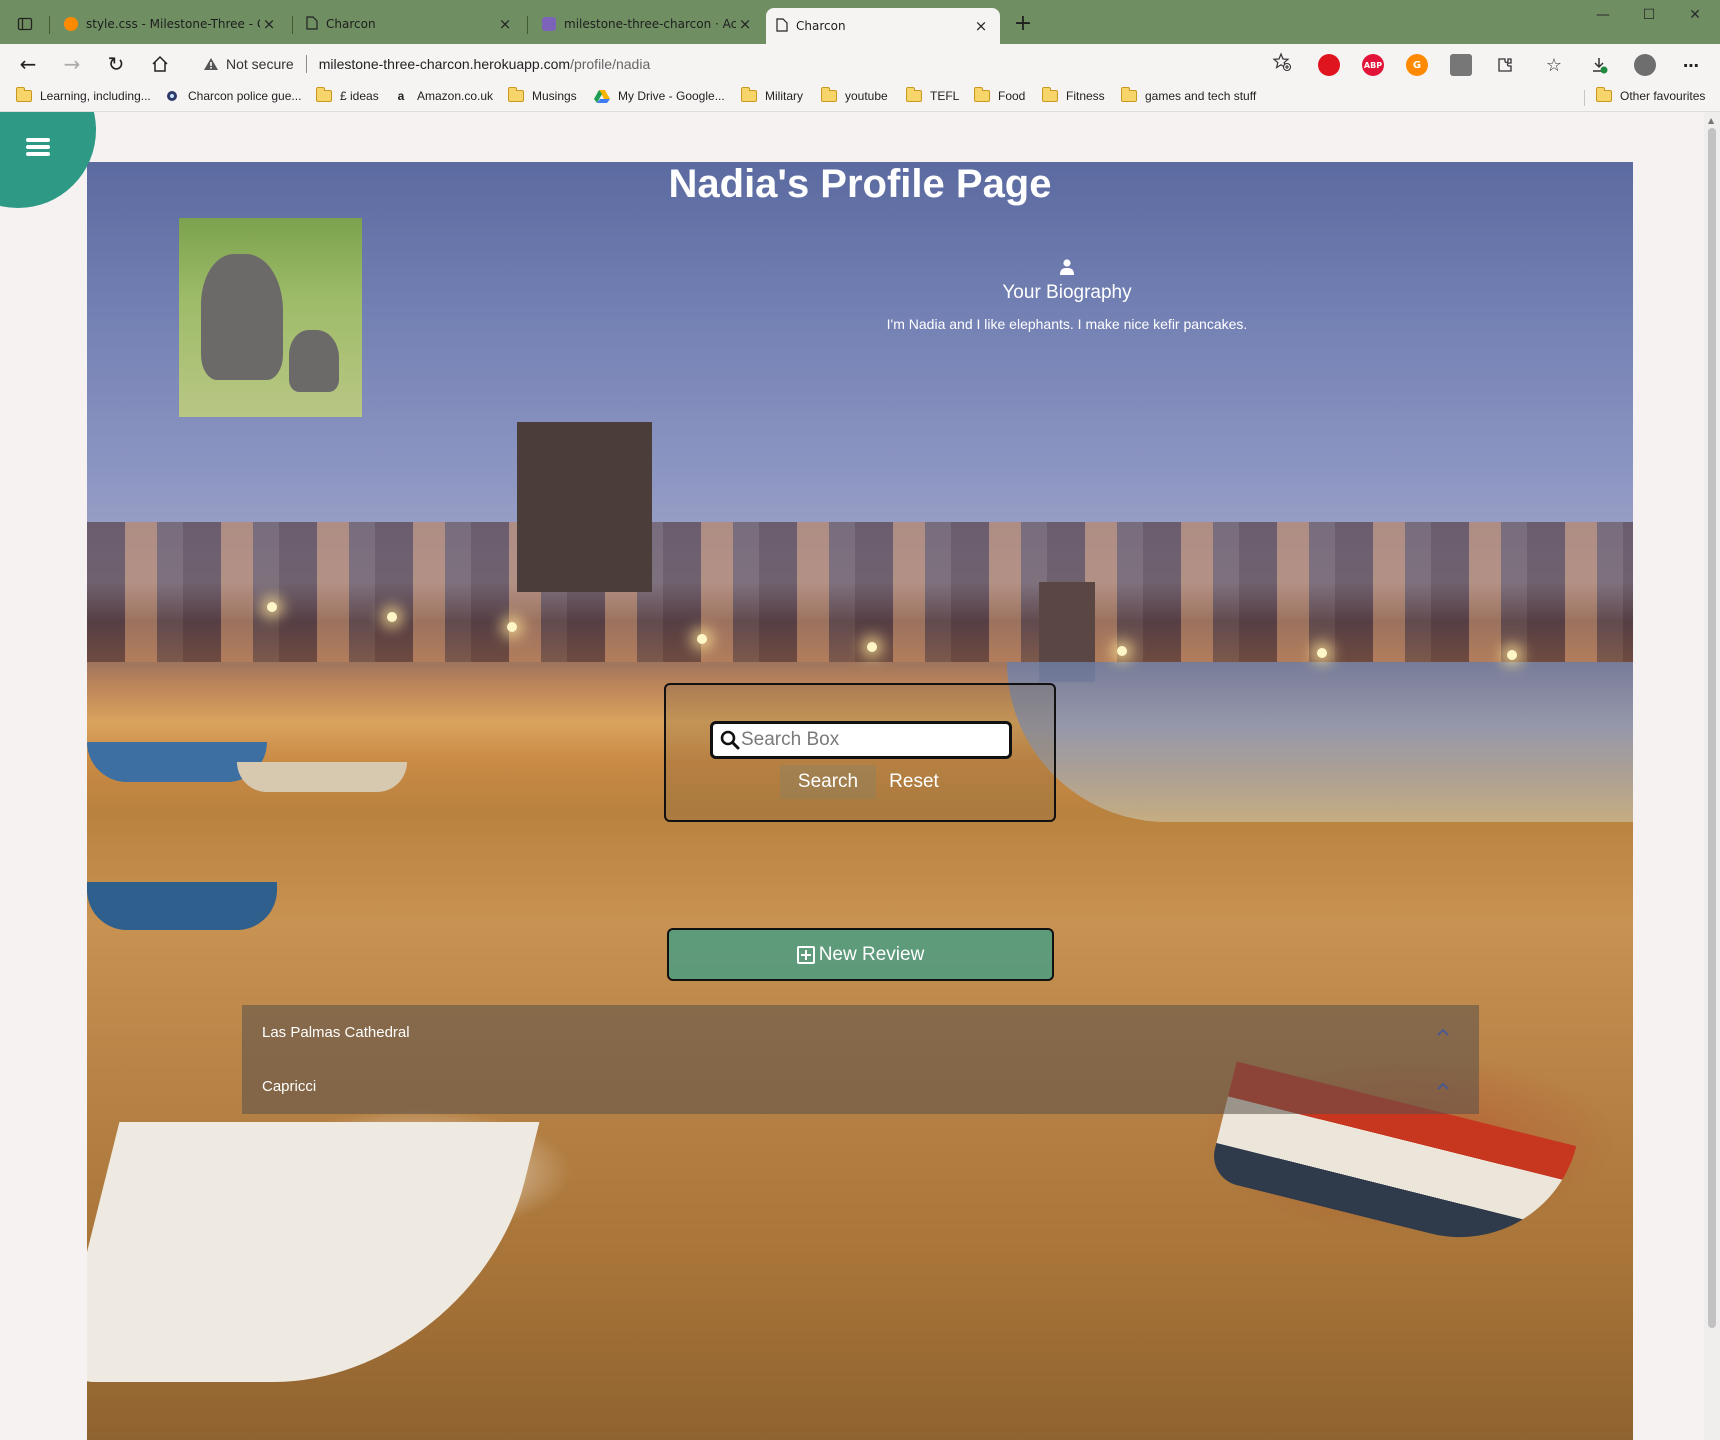  I want to click on tab-heroku: milestone-three-charcon · Activit ×, so click(648, 24).